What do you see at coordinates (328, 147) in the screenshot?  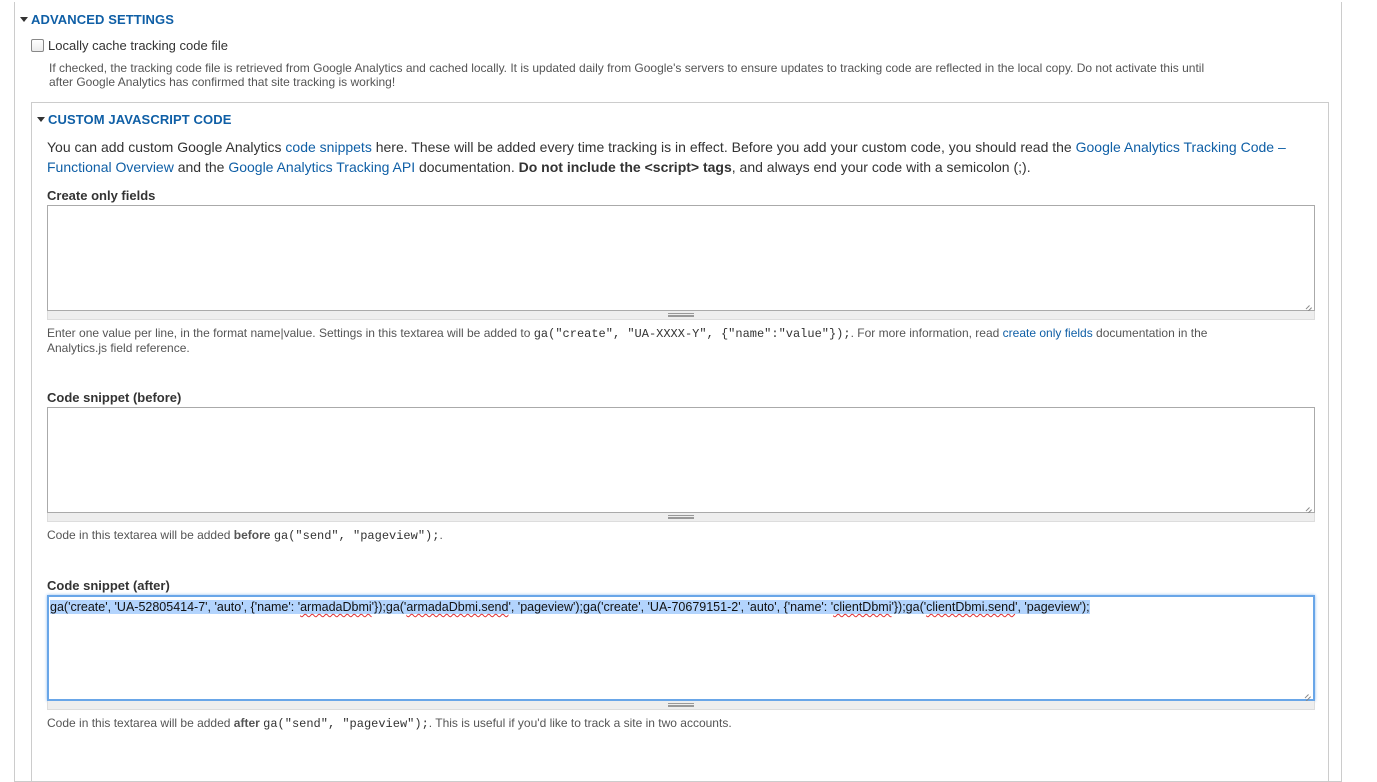 I see `code-snippets-link: code snippets` at bounding box center [328, 147].